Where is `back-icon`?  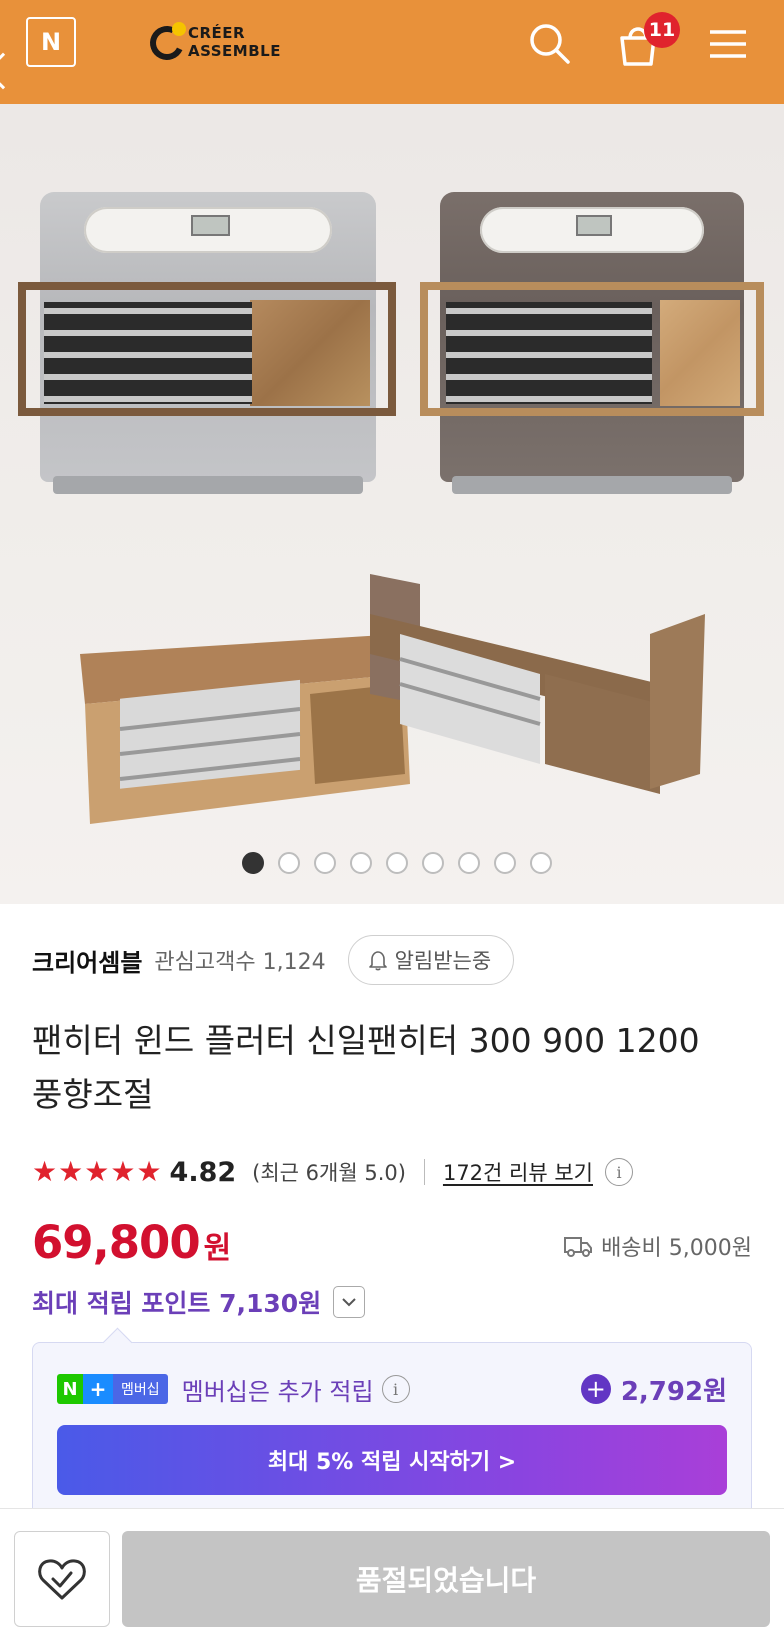
back-icon is located at coordinates (11, 71).